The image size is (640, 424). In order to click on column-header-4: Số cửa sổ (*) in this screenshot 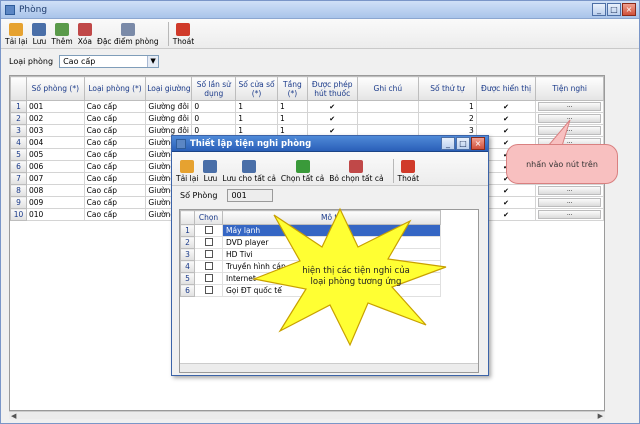, I will do `click(256, 88)`.